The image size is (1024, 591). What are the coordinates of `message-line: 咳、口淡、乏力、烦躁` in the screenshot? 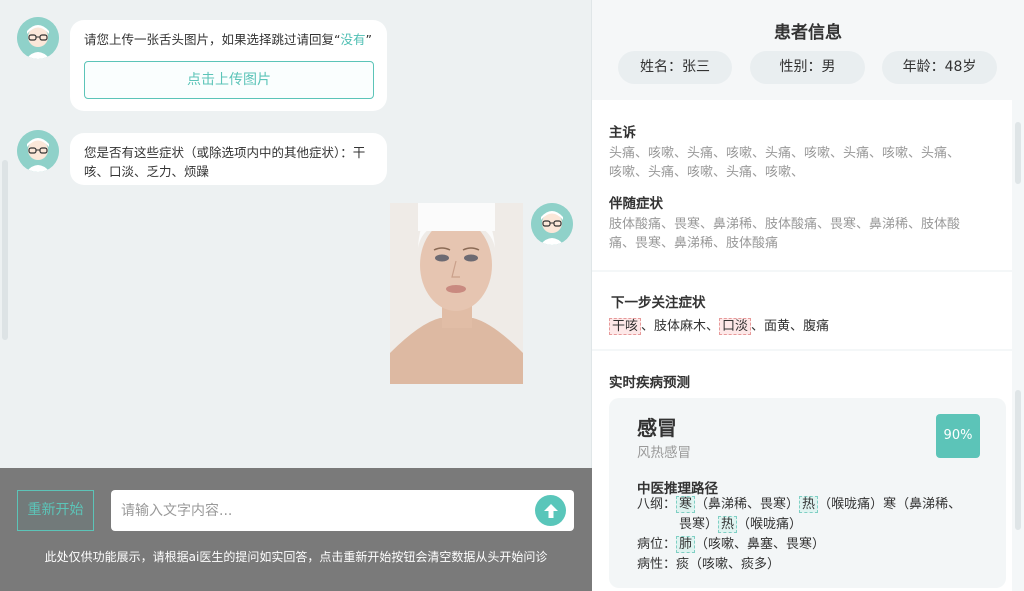 It's located at (147, 171).